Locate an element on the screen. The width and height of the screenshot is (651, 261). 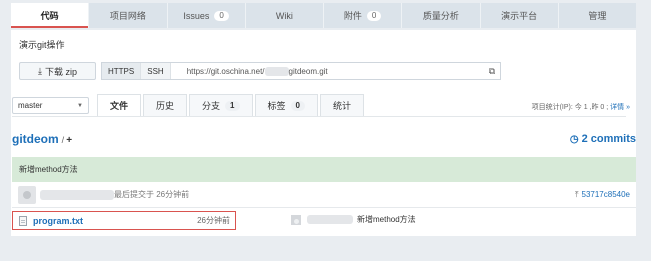
tab-demo: 演示平台 is located at coordinates (520, 15).